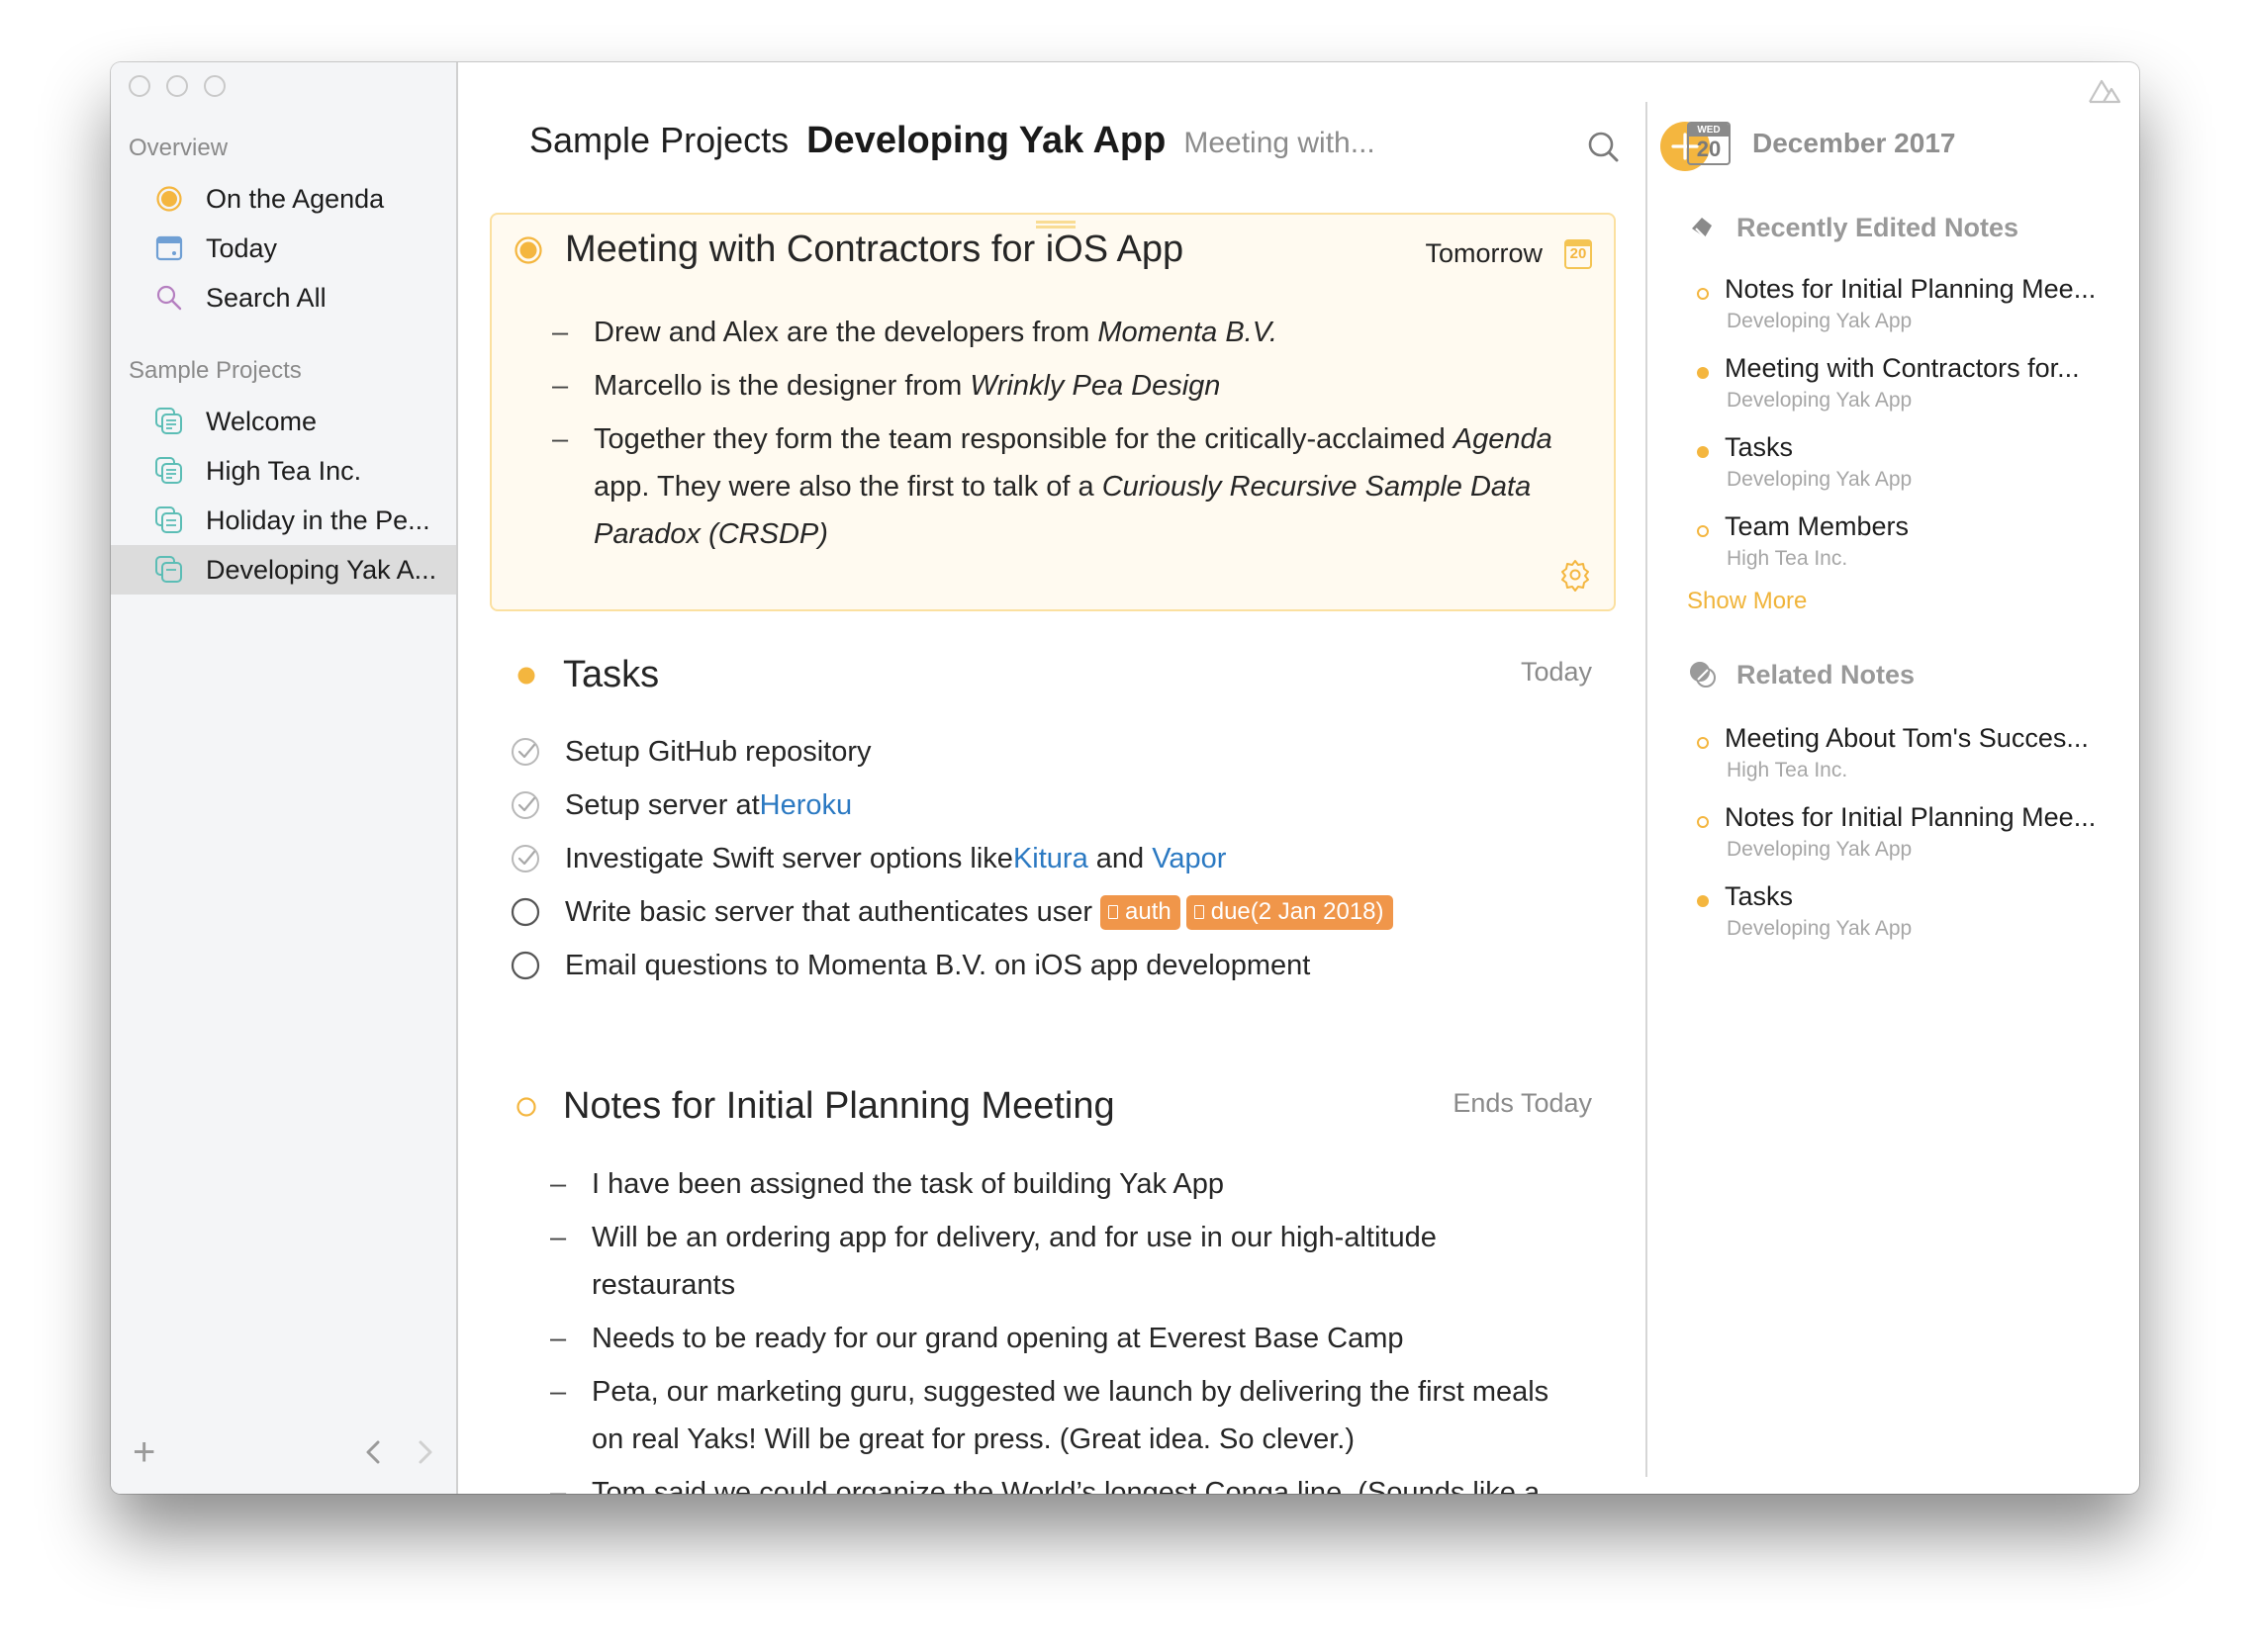  I want to click on note-header: Meeting with Contractors for iOS App, so click(848, 250).